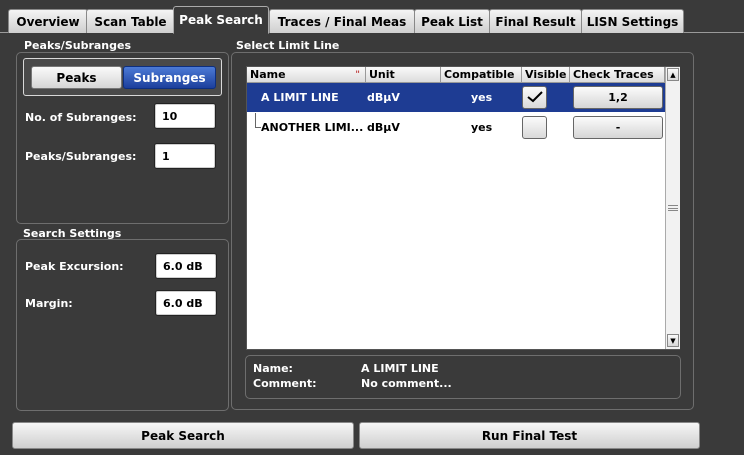 The image size is (744, 455). Describe the element at coordinates (342, 21) in the screenshot. I see `tab-traces-final-meas: Traces / Final Meas` at that location.